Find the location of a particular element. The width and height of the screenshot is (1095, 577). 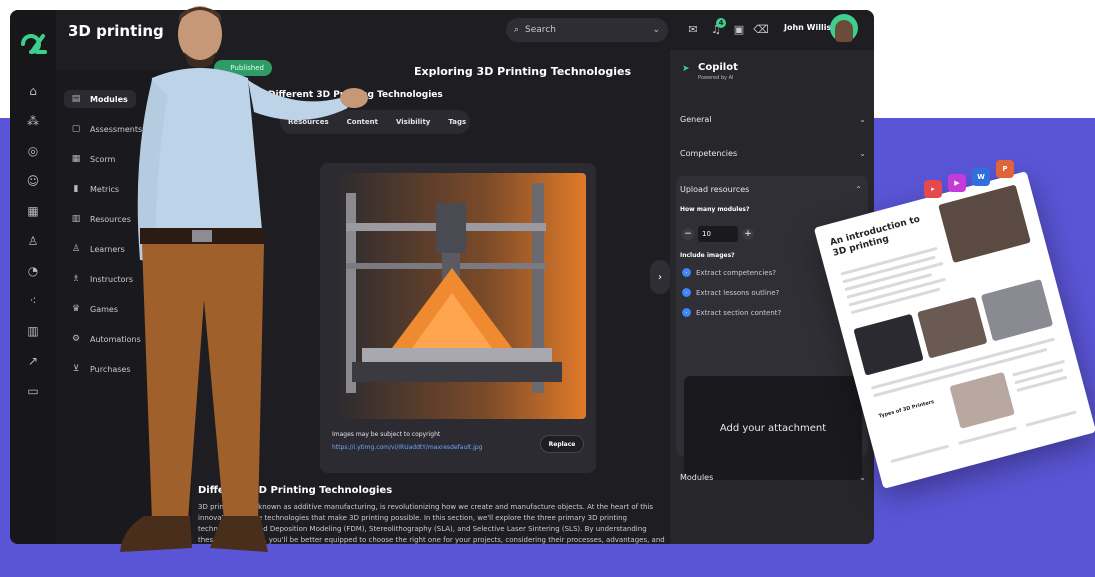

quantity-stepper: − 10 + is located at coordinates (718, 234).